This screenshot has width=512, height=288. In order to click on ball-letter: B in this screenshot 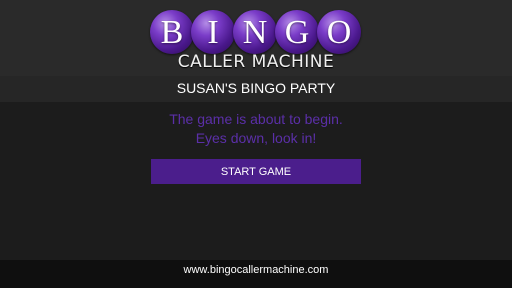, I will do `click(172, 32)`.